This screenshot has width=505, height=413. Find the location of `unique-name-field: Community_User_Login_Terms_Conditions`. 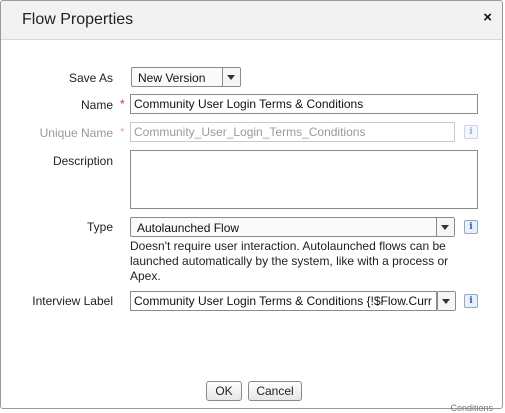

unique-name-field: Community_User_Login_Terms_Conditions is located at coordinates (292, 132).